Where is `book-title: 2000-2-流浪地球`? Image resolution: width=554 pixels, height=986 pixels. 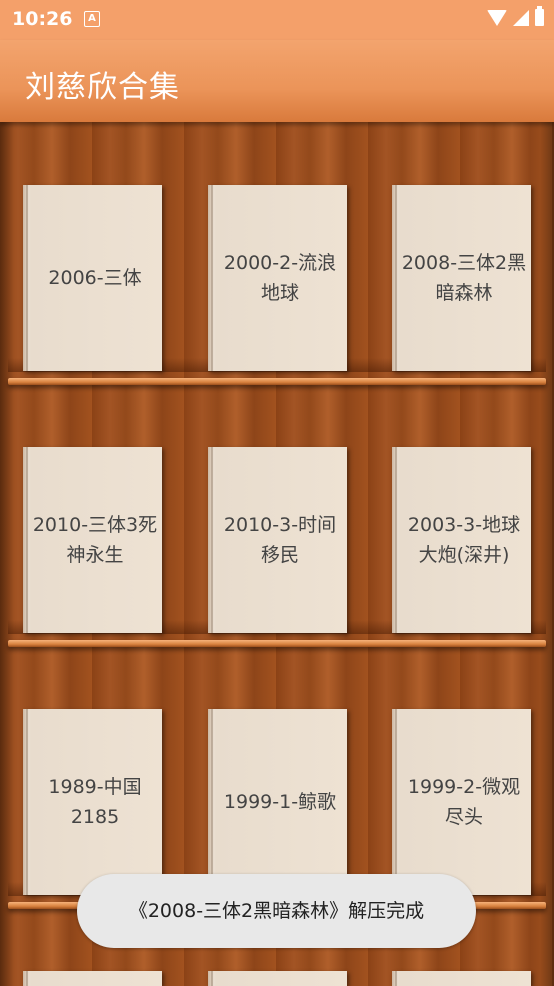
book-title: 2000-2-流浪地球 is located at coordinates (280, 278).